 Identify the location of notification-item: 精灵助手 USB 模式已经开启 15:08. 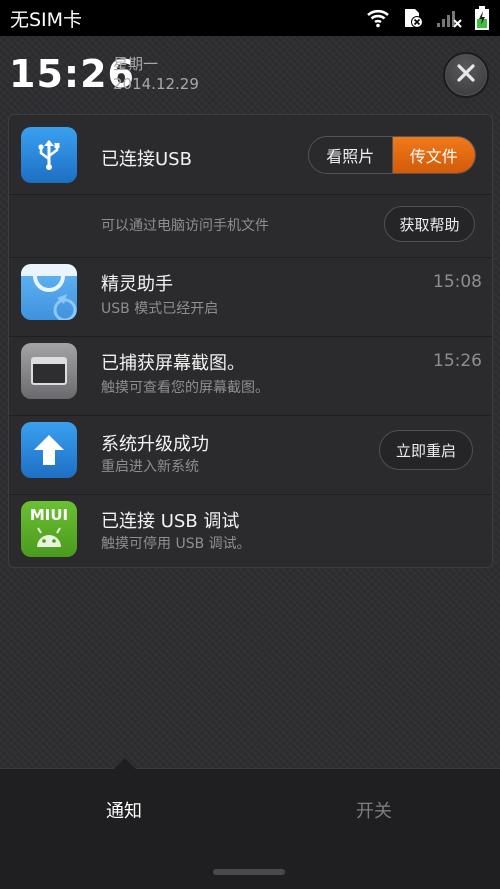
(250, 297).